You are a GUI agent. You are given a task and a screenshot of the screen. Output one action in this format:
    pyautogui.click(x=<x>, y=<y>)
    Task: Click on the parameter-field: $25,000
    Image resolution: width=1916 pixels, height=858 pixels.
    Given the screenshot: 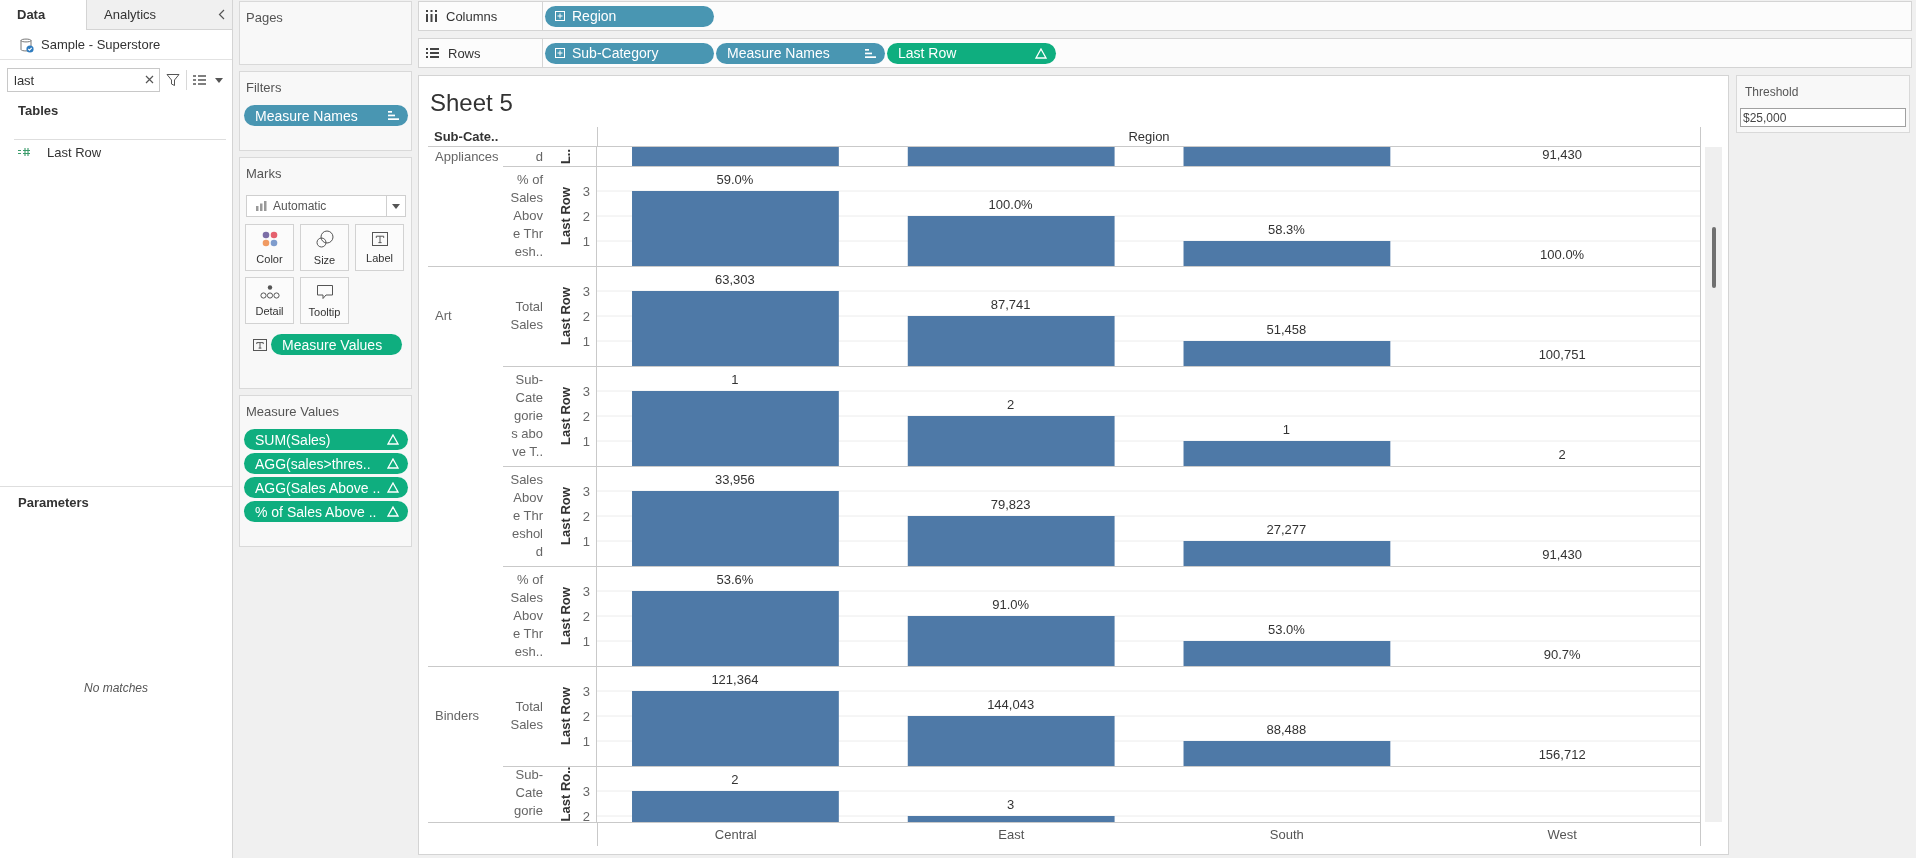 What is the action you would take?
    pyautogui.click(x=1823, y=117)
    